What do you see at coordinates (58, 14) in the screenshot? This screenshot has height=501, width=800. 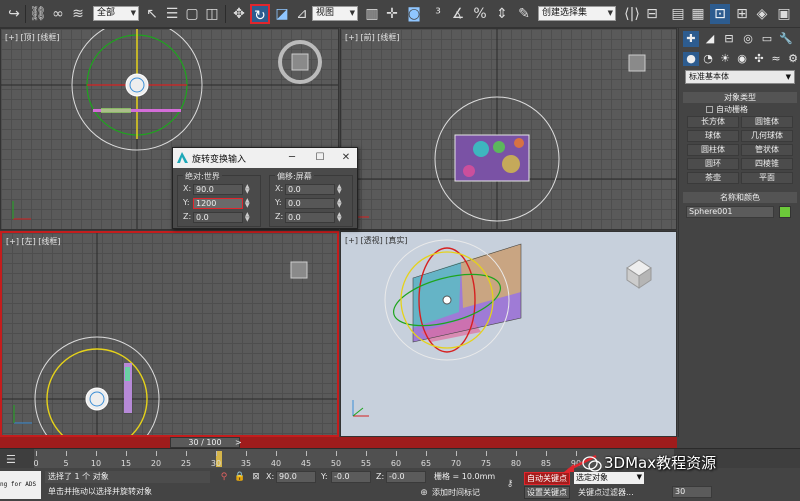 I see `unlink-icon: ∞` at bounding box center [58, 14].